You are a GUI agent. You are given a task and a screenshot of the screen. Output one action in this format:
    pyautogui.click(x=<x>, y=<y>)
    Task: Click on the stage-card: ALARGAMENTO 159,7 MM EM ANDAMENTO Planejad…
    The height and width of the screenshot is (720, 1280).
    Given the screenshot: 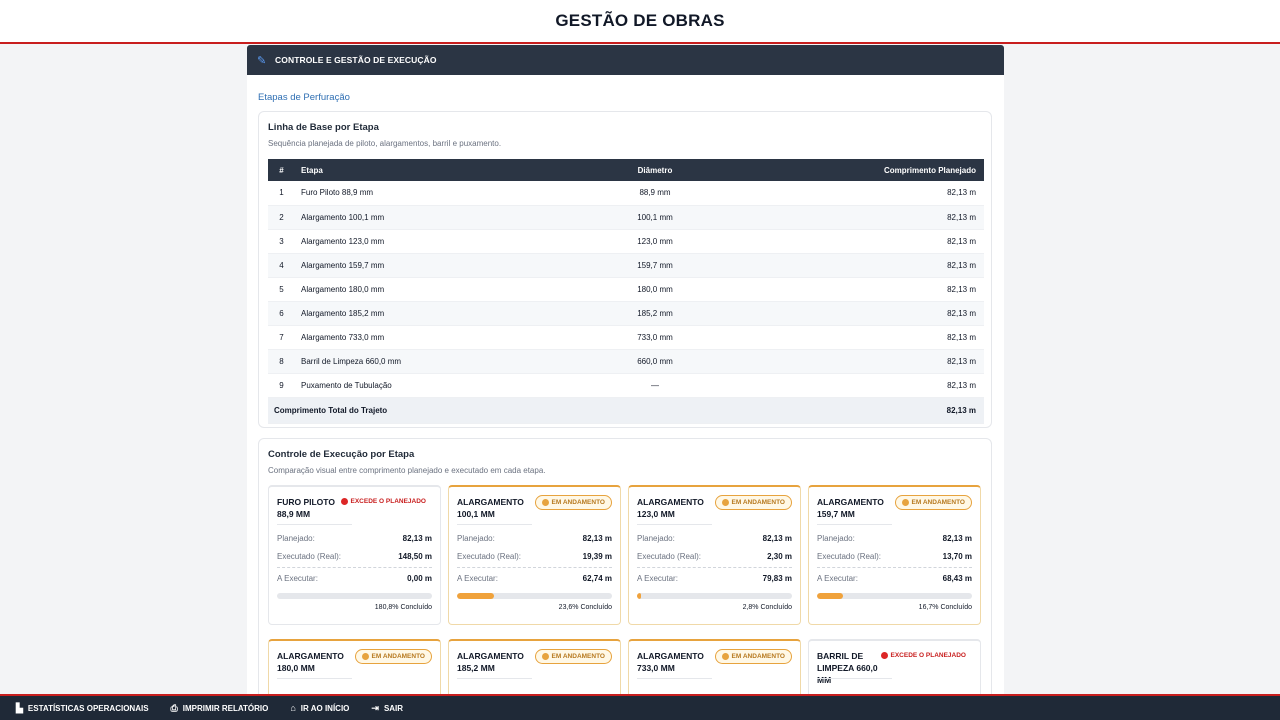 What is the action you would take?
    pyautogui.click(x=894, y=555)
    